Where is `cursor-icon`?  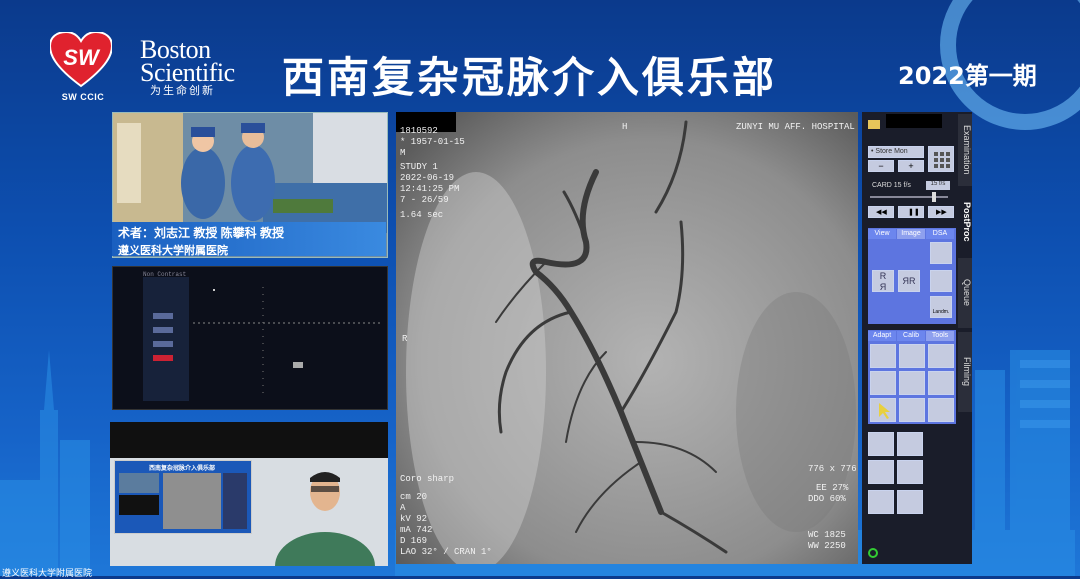 cursor-icon is located at coordinates (884, 411).